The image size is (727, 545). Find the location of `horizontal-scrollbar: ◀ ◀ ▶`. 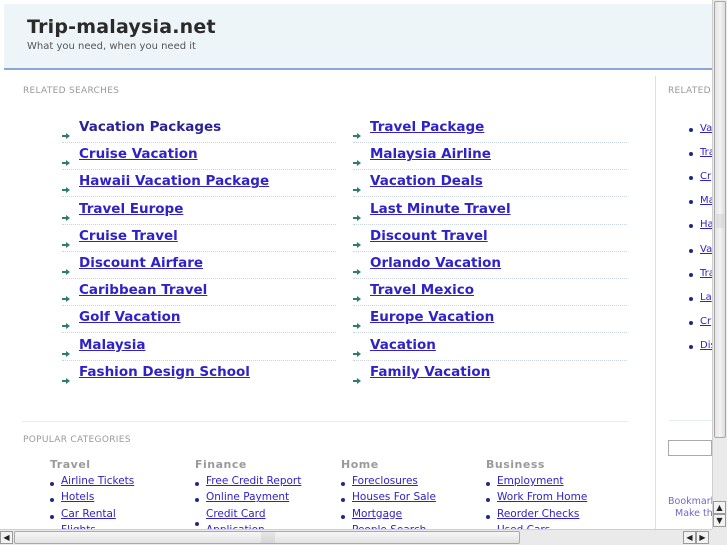

horizontal-scrollbar: ◀ ◀ ▶ is located at coordinates (356, 537).